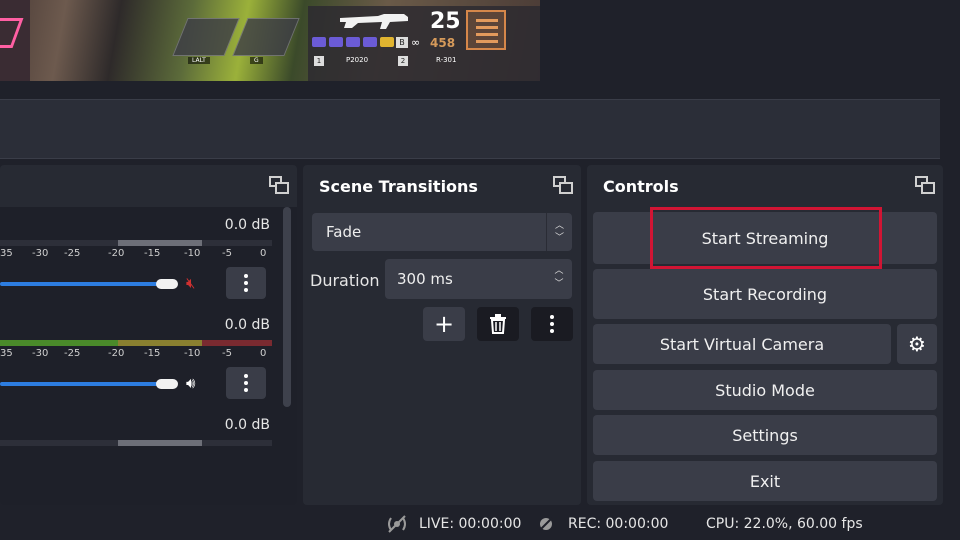 The height and width of the screenshot is (540, 960). Describe the element at coordinates (199, 60) in the screenshot. I see `hud-key-label-1: LALT` at that location.